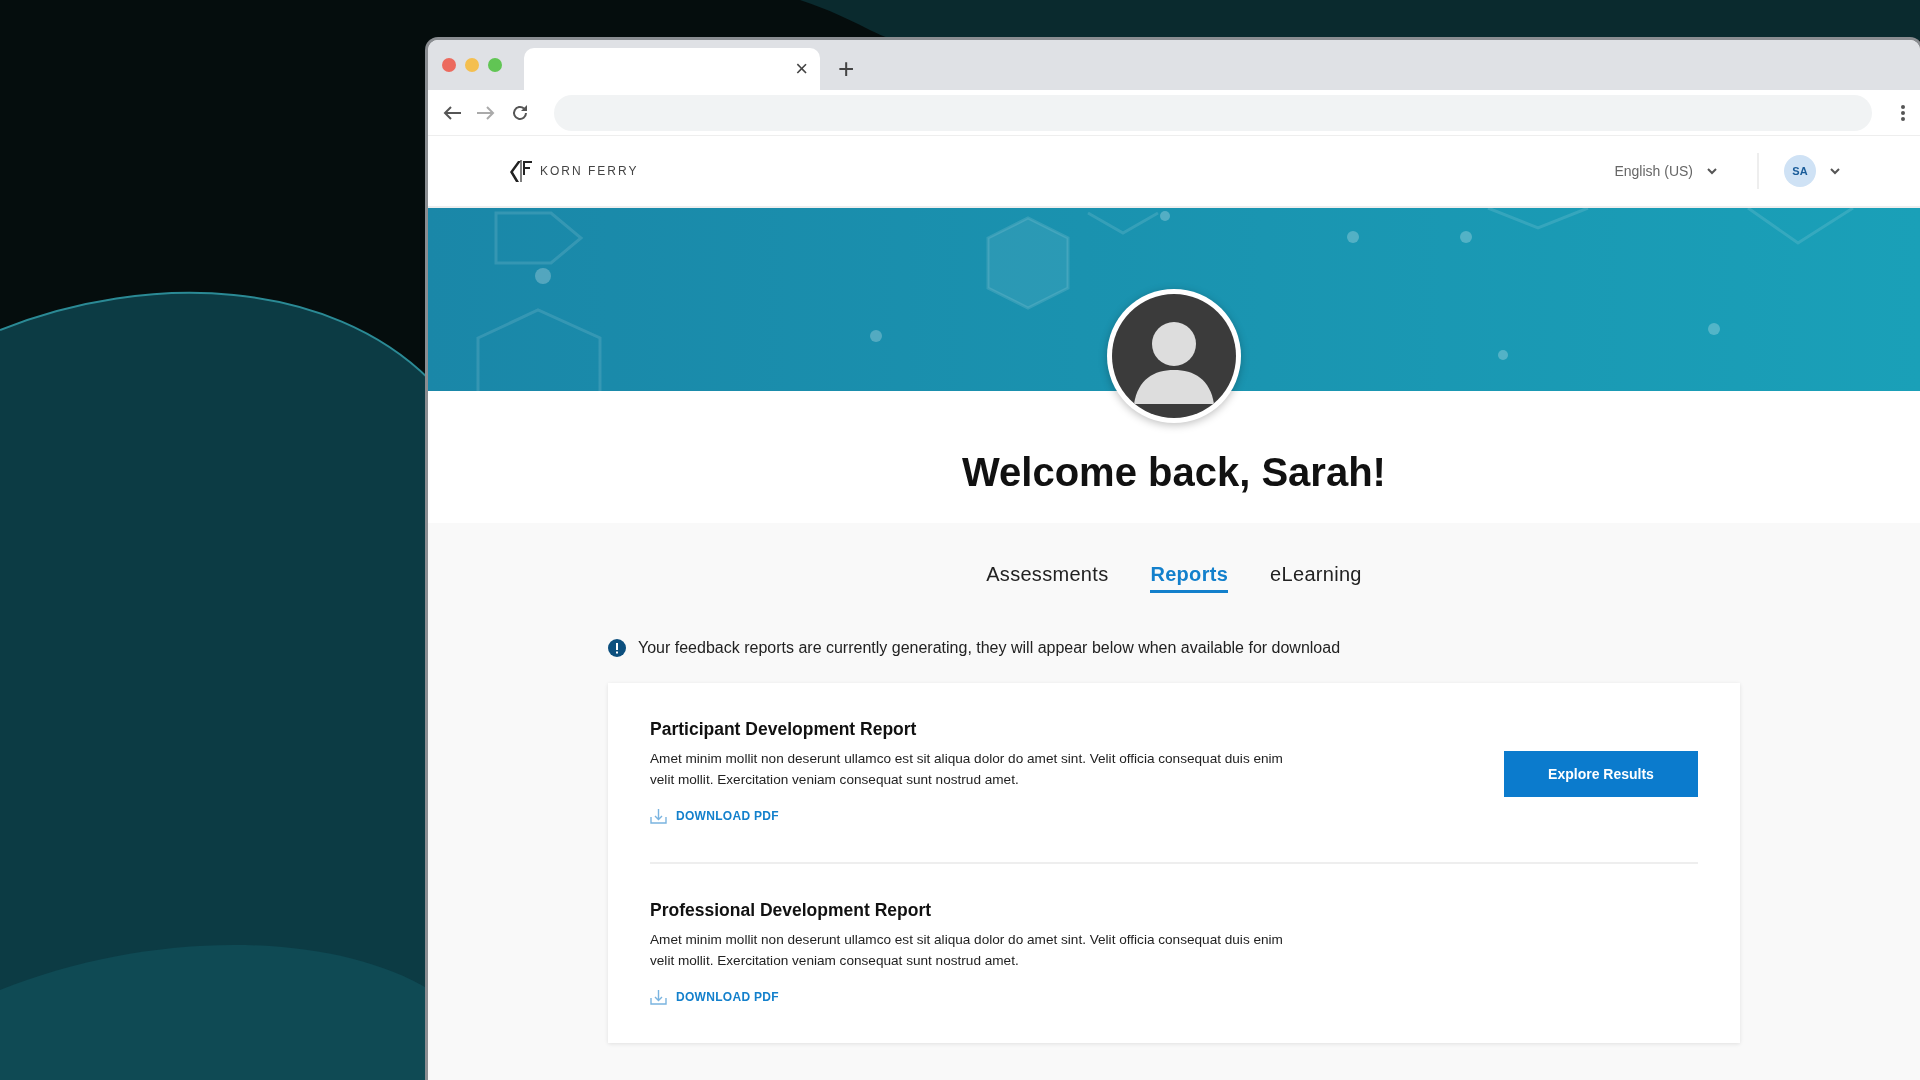 This screenshot has width=1920, height=1080. What do you see at coordinates (472, 65) in the screenshot?
I see `minimize-window-icon` at bounding box center [472, 65].